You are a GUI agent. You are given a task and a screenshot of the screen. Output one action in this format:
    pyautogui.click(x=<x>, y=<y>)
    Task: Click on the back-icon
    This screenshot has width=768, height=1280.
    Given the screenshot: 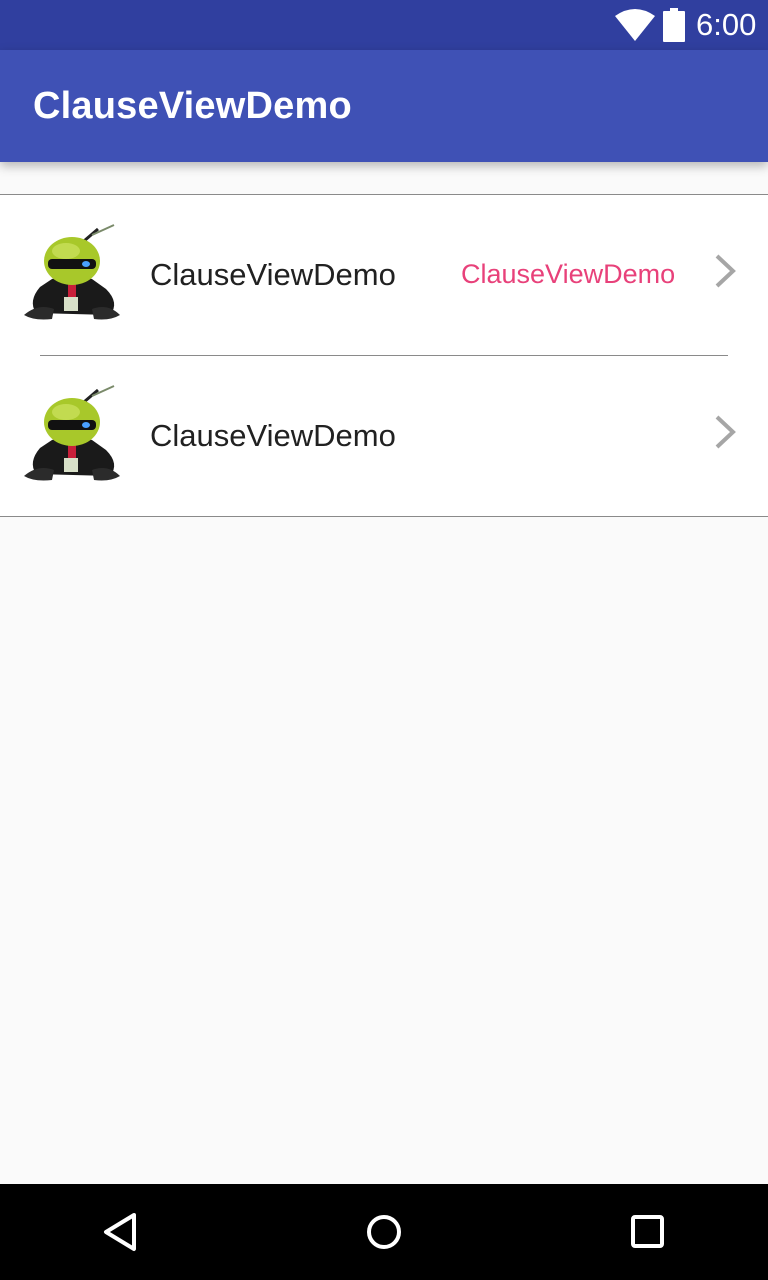 What is the action you would take?
    pyautogui.click(x=120, y=1234)
    